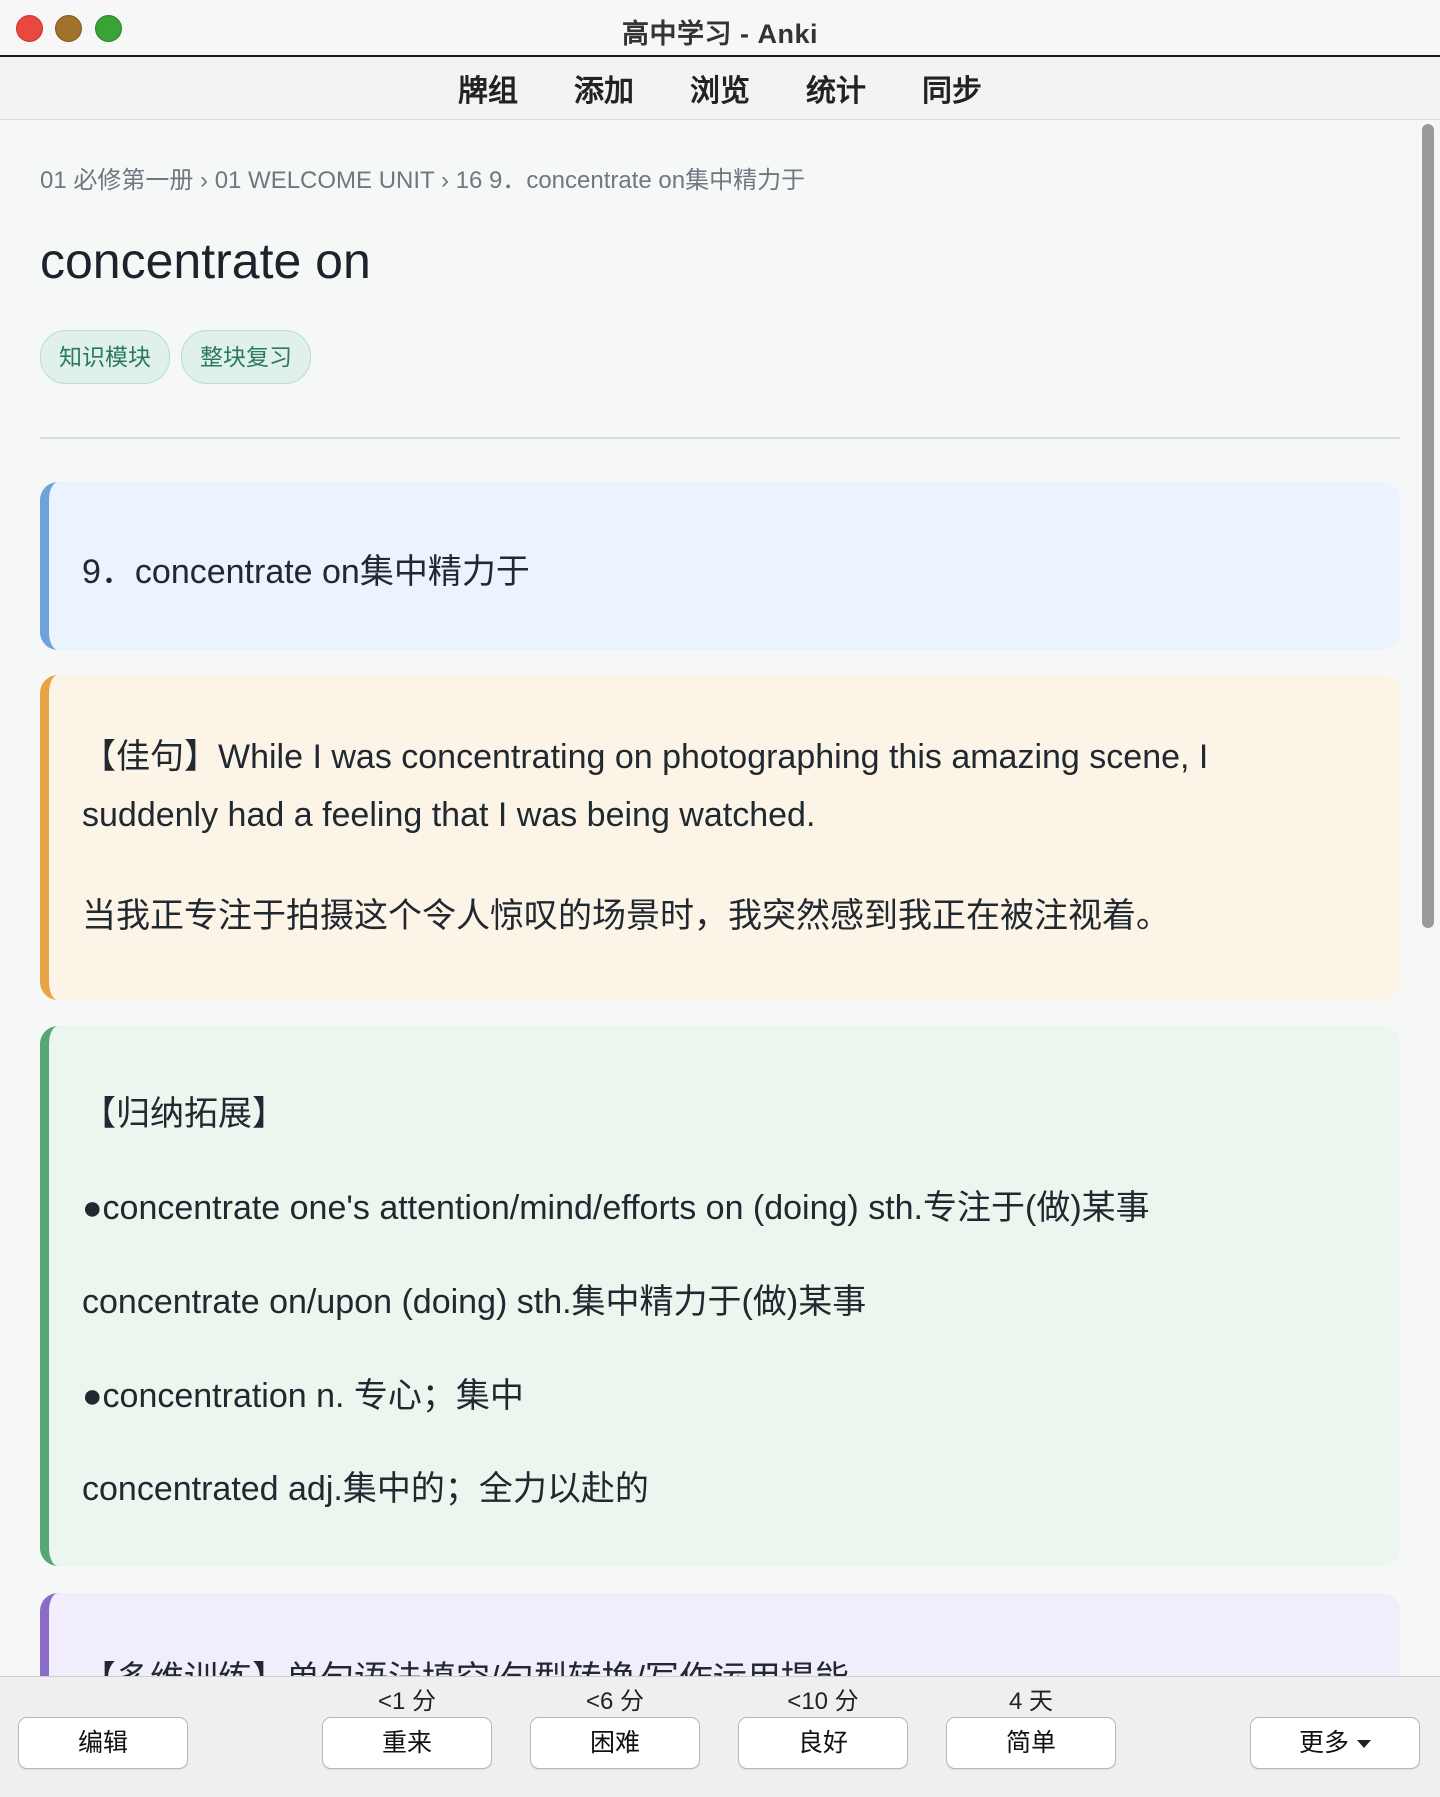 The height and width of the screenshot is (1797, 1440). What do you see at coordinates (720, 1634) in the screenshot?
I see `training-card: 【多维训练】单句语法填空/句型转换/写作运用提能` at bounding box center [720, 1634].